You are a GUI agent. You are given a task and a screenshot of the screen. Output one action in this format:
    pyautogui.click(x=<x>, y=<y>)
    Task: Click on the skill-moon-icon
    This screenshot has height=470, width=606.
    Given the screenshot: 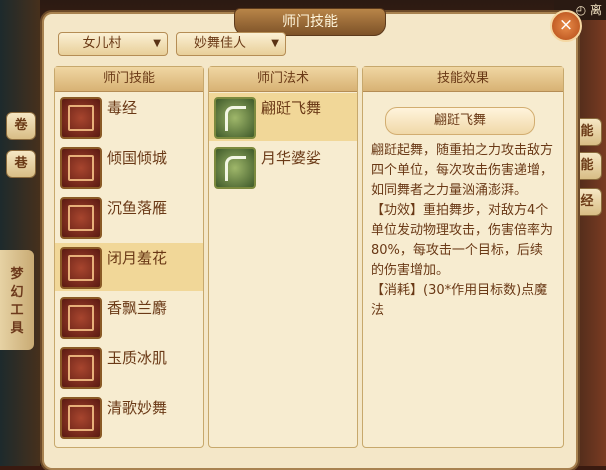 What is the action you would take?
    pyautogui.click(x=81, y=268)
    